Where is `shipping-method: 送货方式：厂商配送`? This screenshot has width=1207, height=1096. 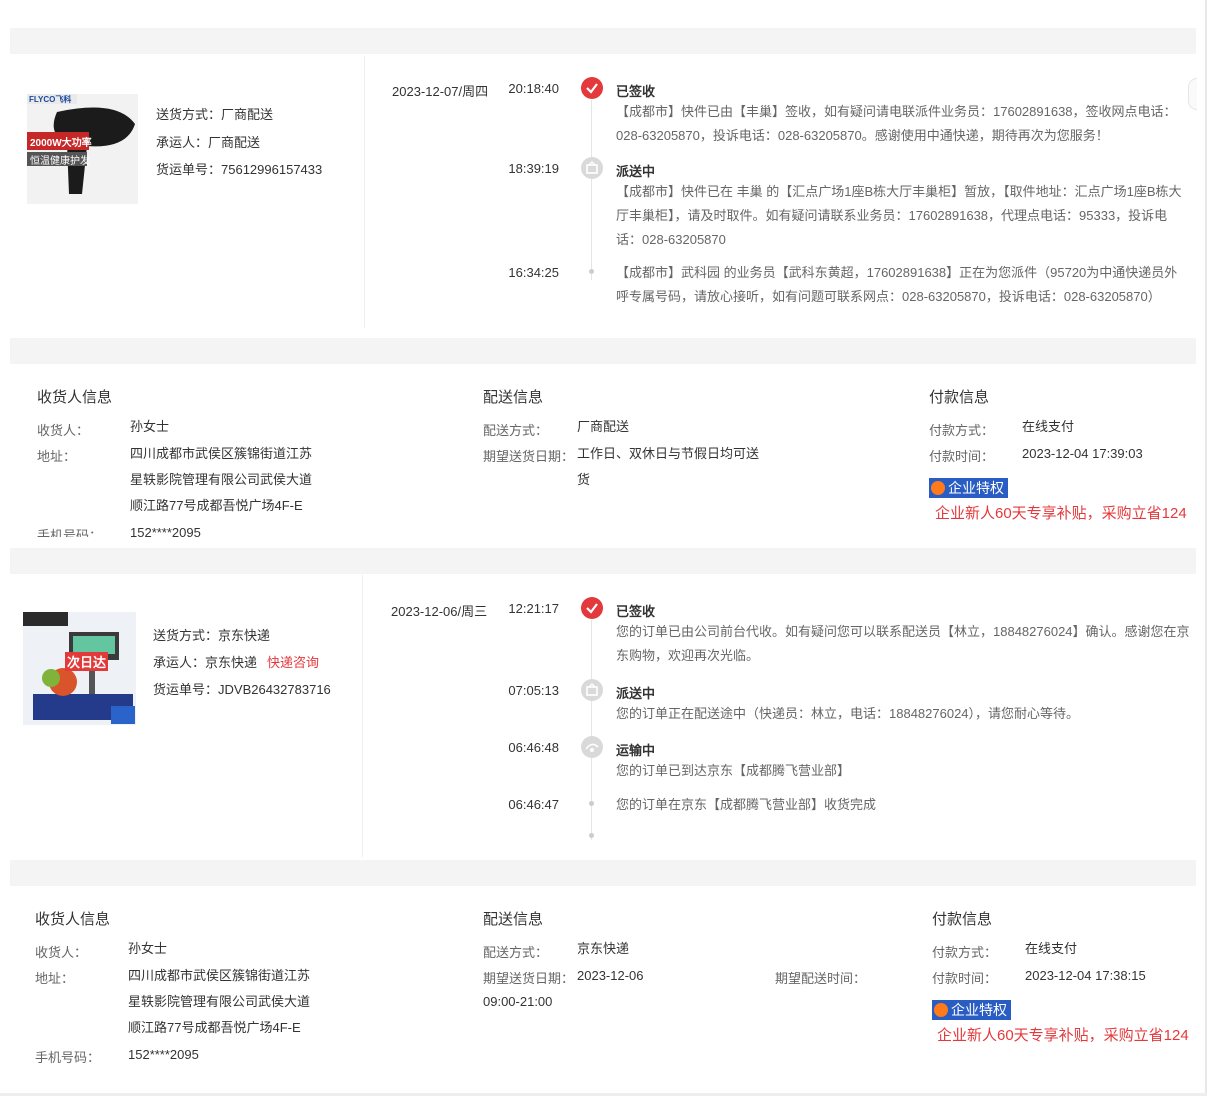
shipping-method: 送货方式：厂商配送 is located at coordinates (215, 114).